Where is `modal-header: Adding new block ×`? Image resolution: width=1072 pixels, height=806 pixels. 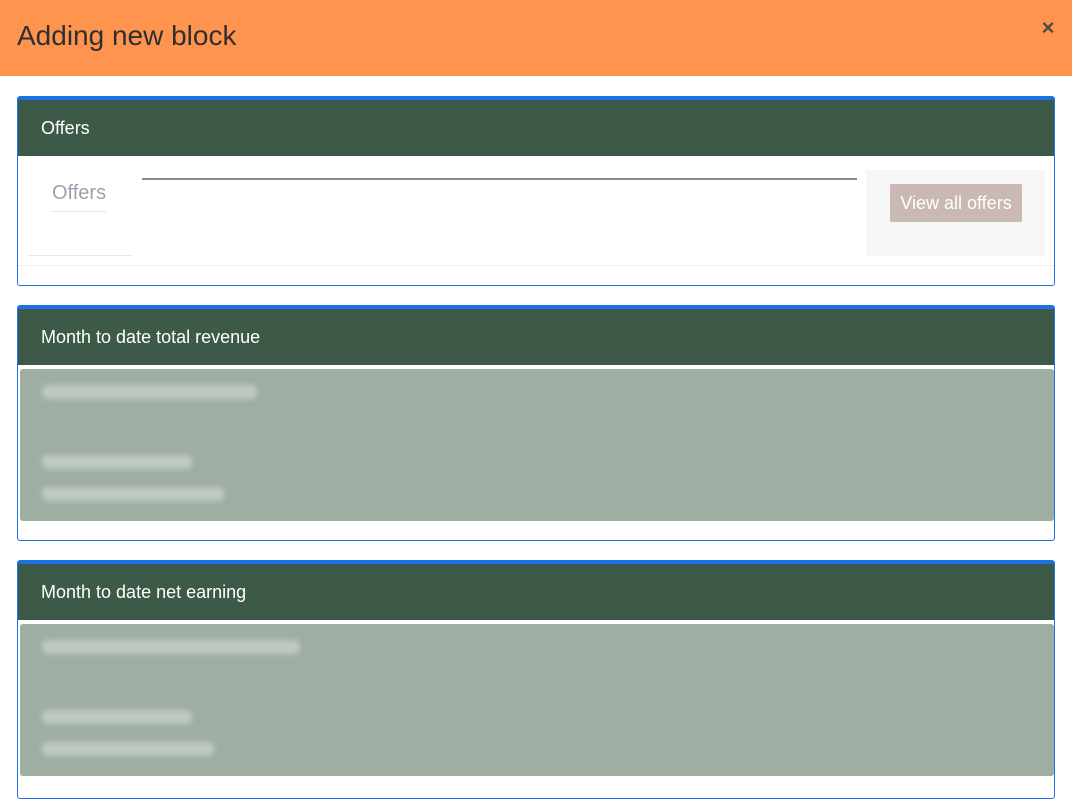
modal-header: Adding new block × is located at coordinates (536, 38).